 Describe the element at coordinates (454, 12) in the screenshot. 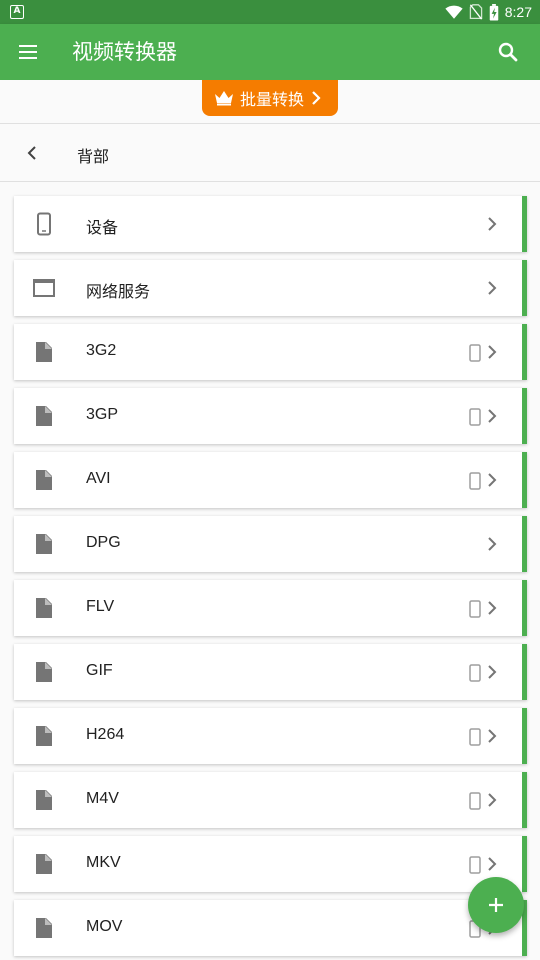

I see `wifi-icon` at that location.